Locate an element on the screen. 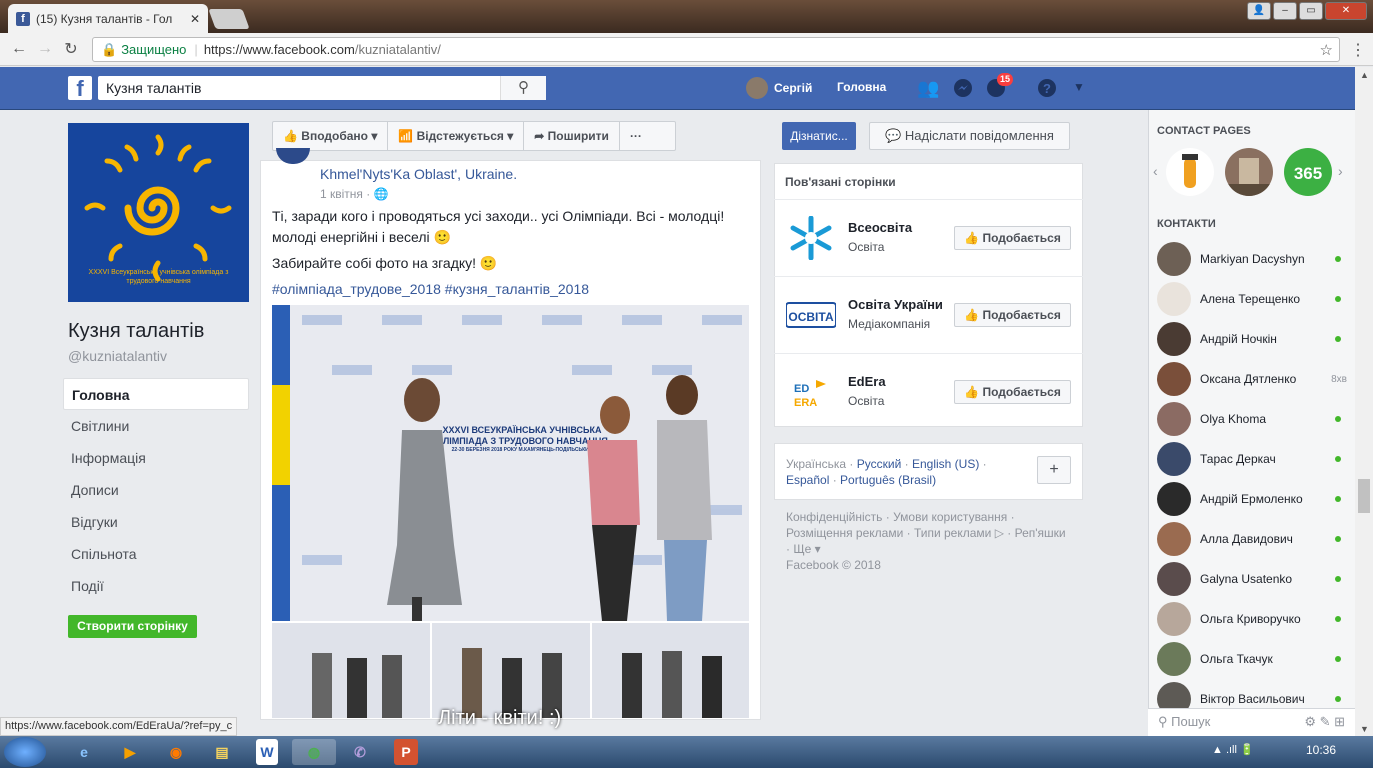  firefox-icon: ◉ is located at coordinates (176, 752).